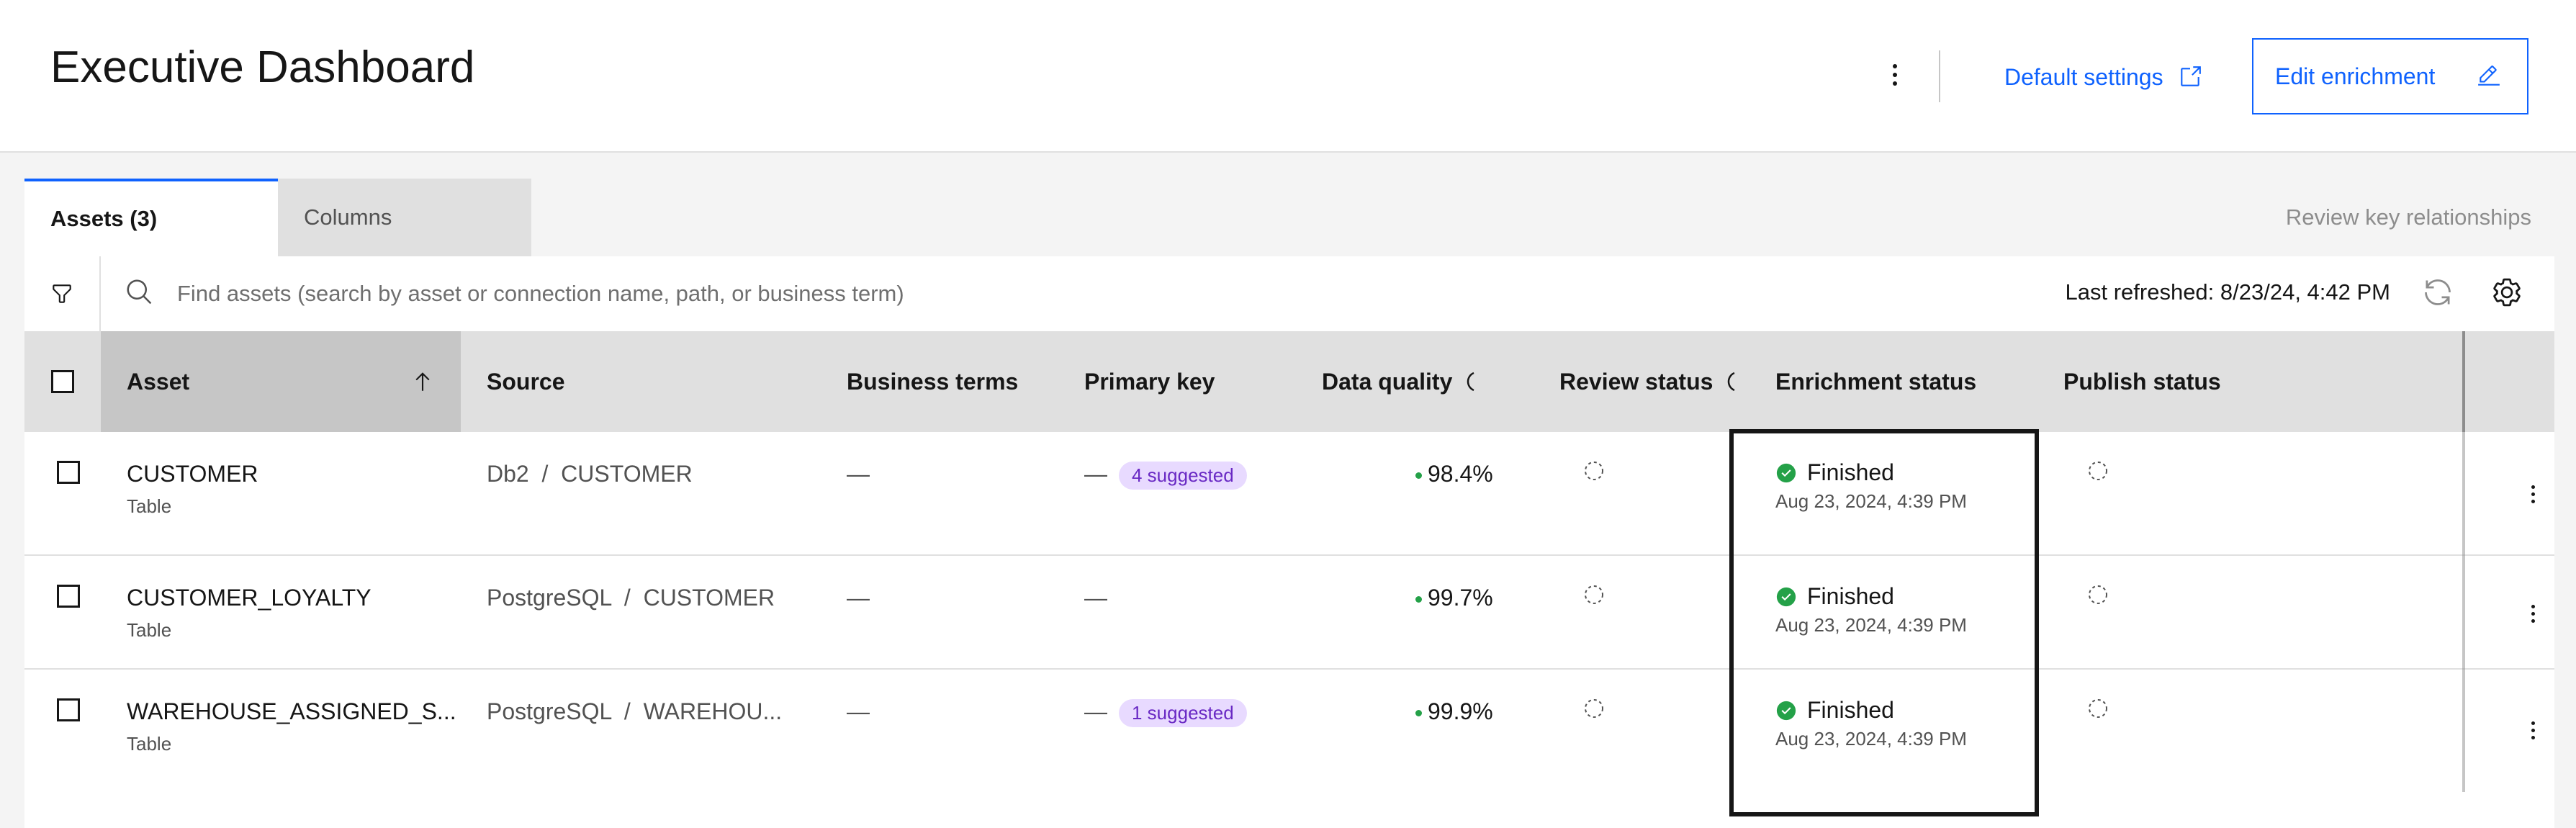 The width and height of the screenshot is (2576, 828). I want to click on filter-button, so click(62, 293).